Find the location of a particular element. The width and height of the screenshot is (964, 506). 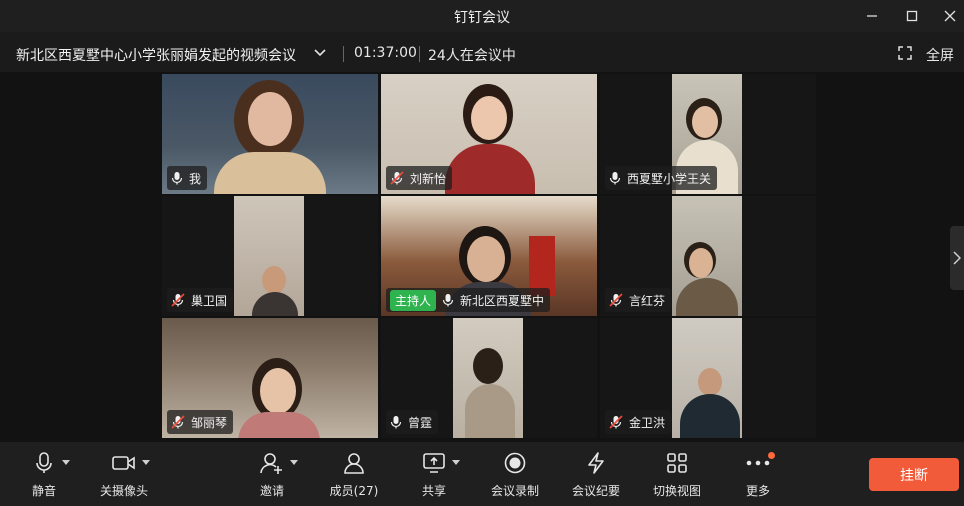

close-button is located at coordinates (950, 16).